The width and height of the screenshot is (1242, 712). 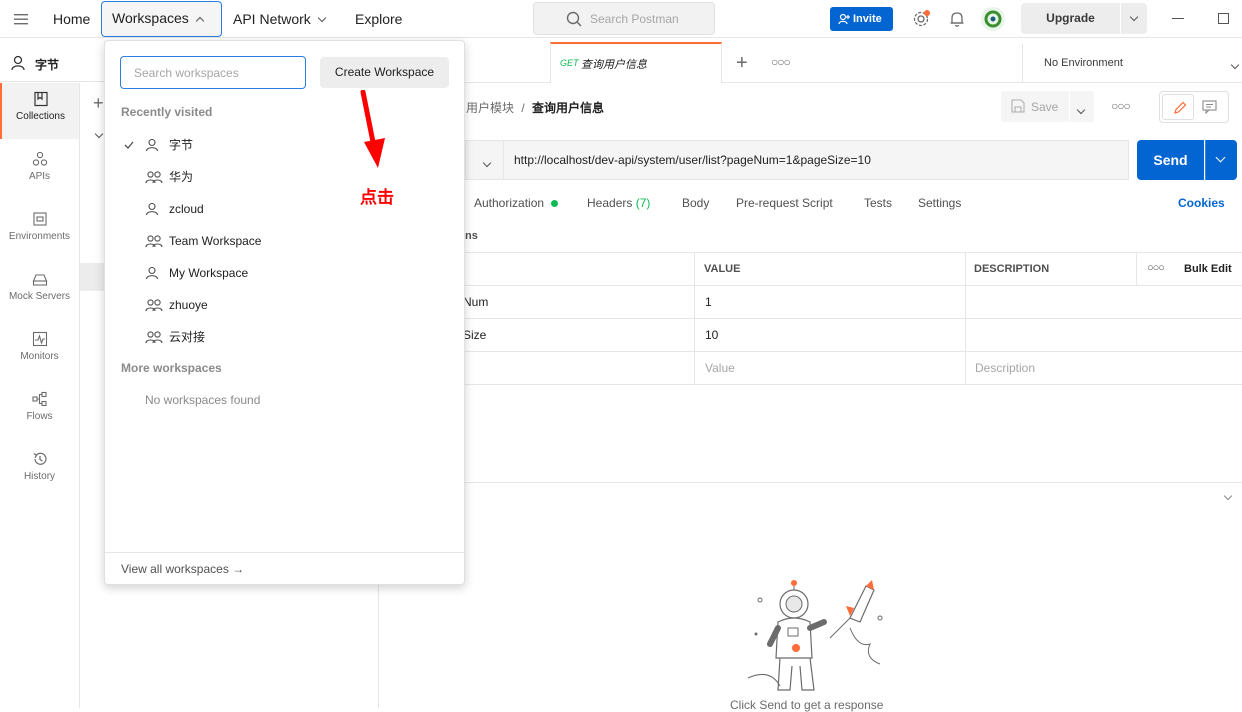 What do you see at coordinates (384, 72) in the screenshot?
I see `create-workspace-button: Create Workspace` at bounding box center [384, 72].